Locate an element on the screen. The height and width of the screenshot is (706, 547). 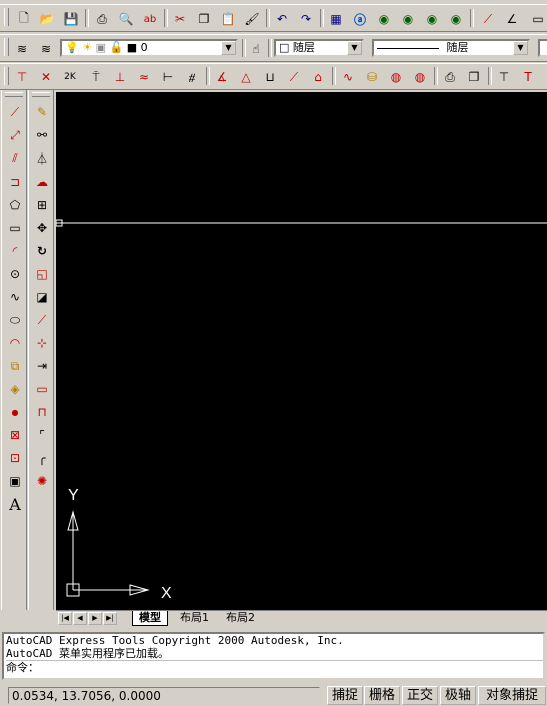
browser-icon: ◉ is located at coordinates (384, 19).